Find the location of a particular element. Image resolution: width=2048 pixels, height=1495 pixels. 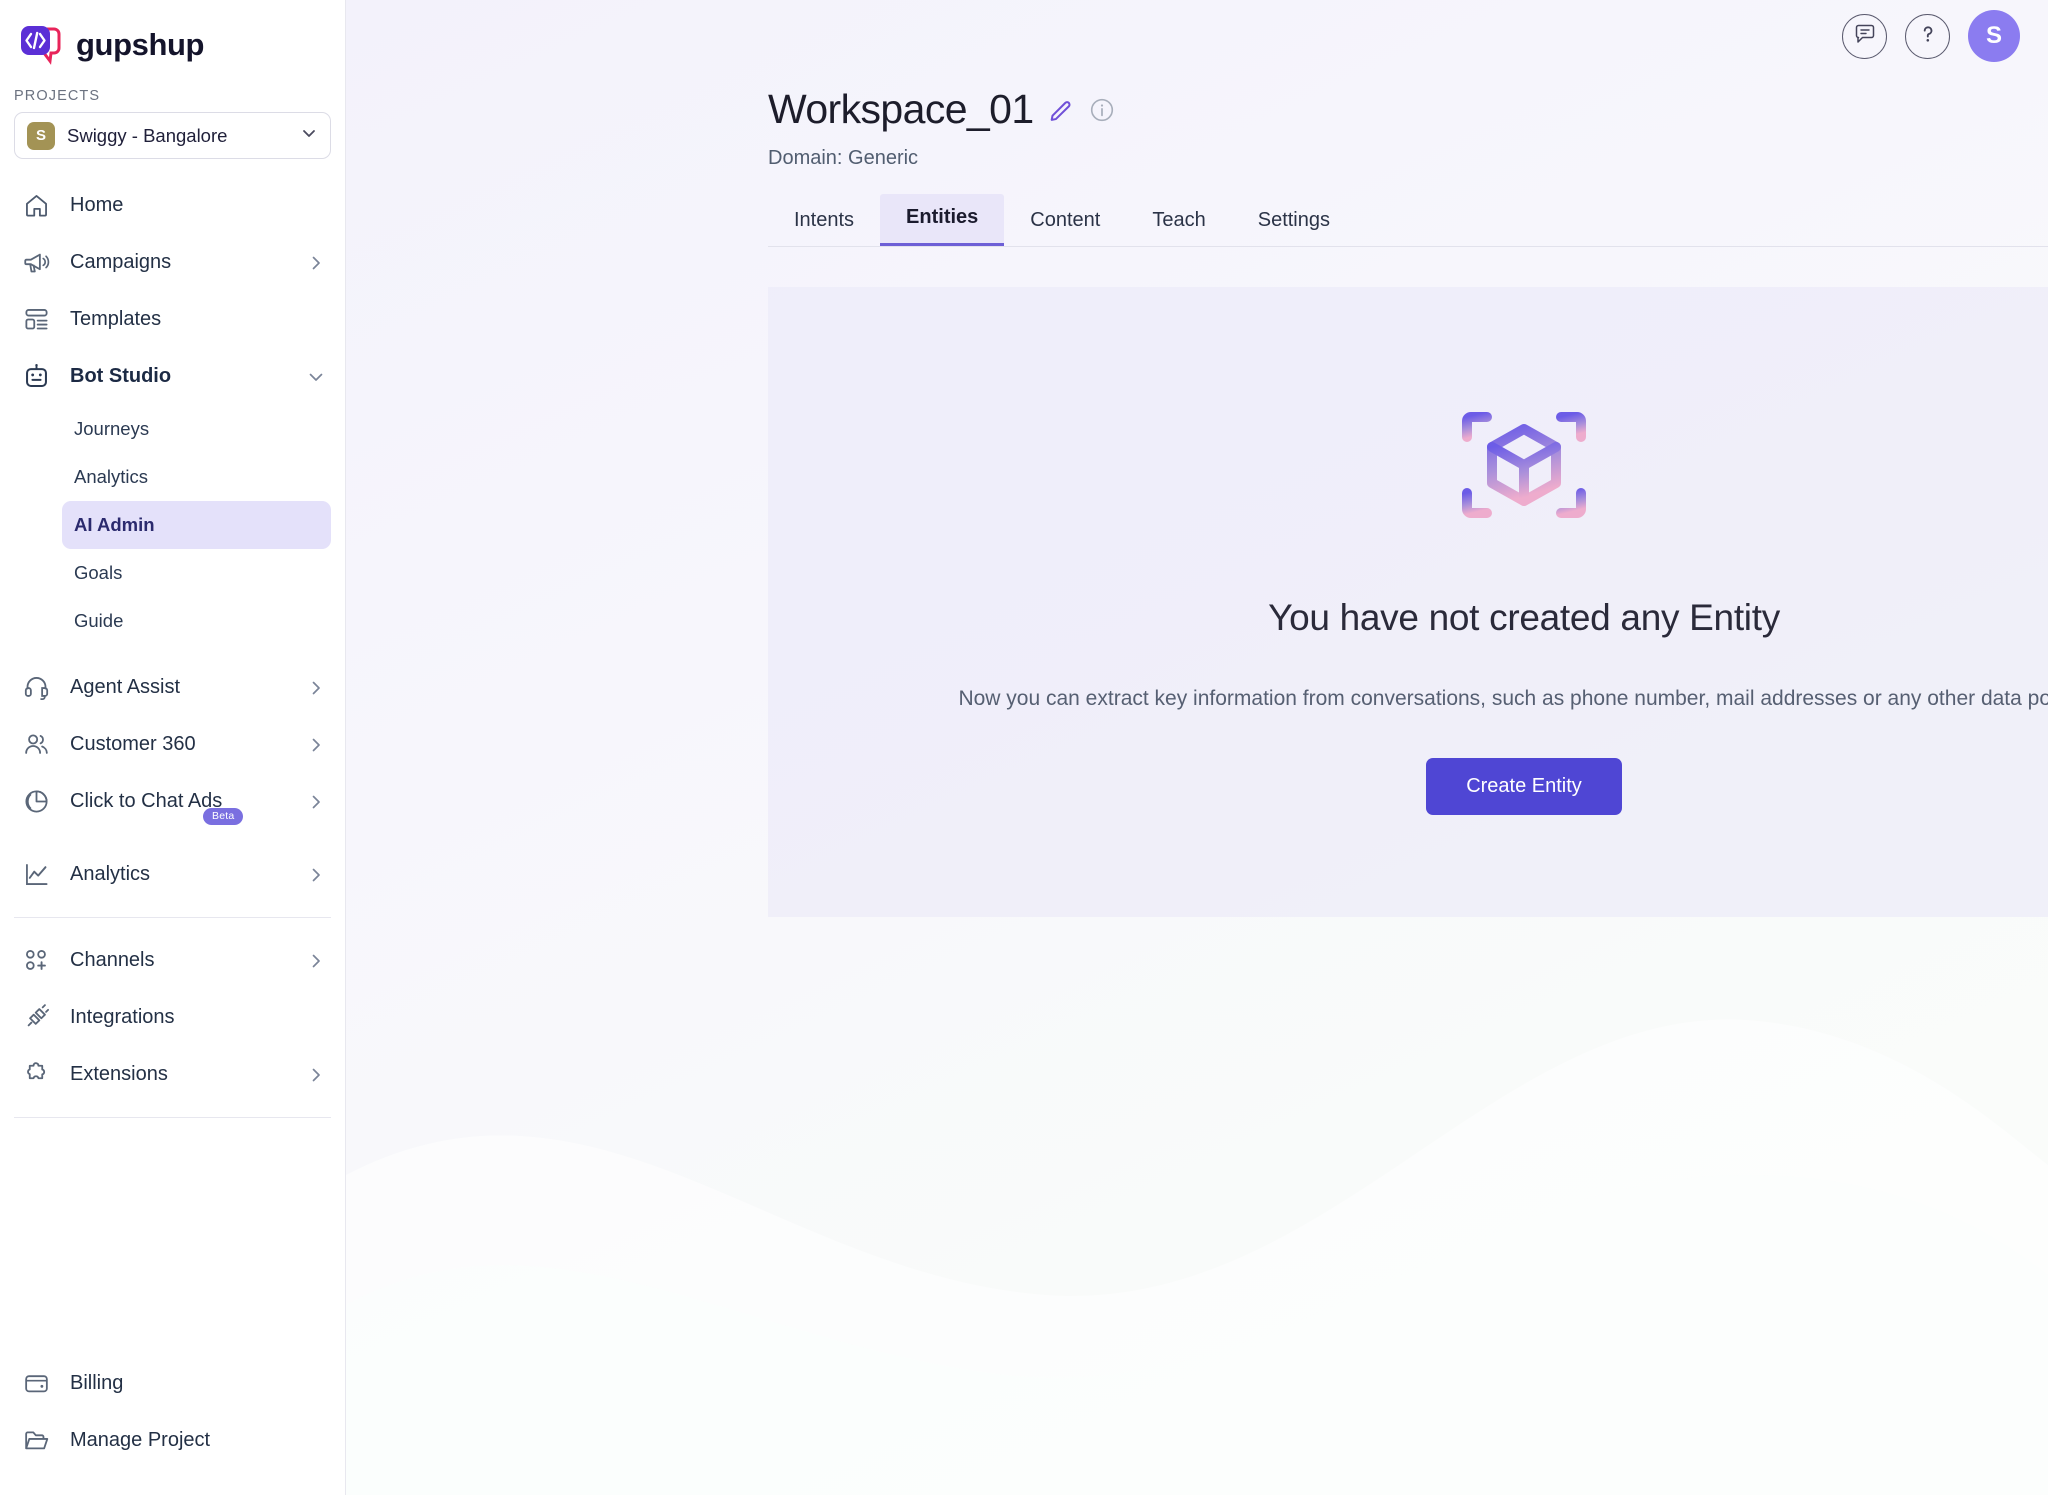

brand: gupshup is located at coordinates (172, 37).